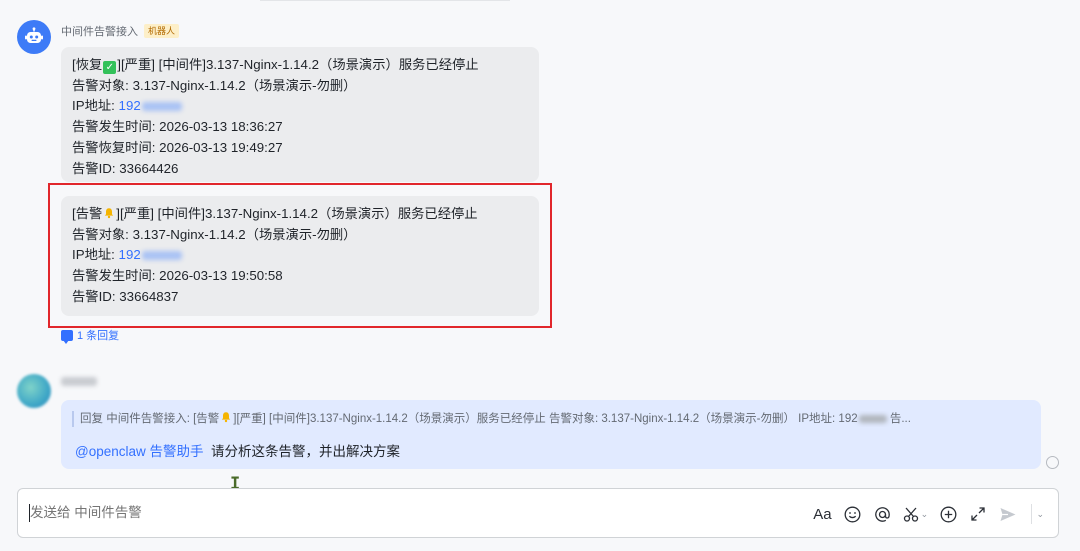  What do you see at coordinates (214, 85) in the screenshot?
I see `alert-object: 告警对象: 3.137-Nginx-1.14.2（场景演示-勿删）` at bounding box center [214, 85].